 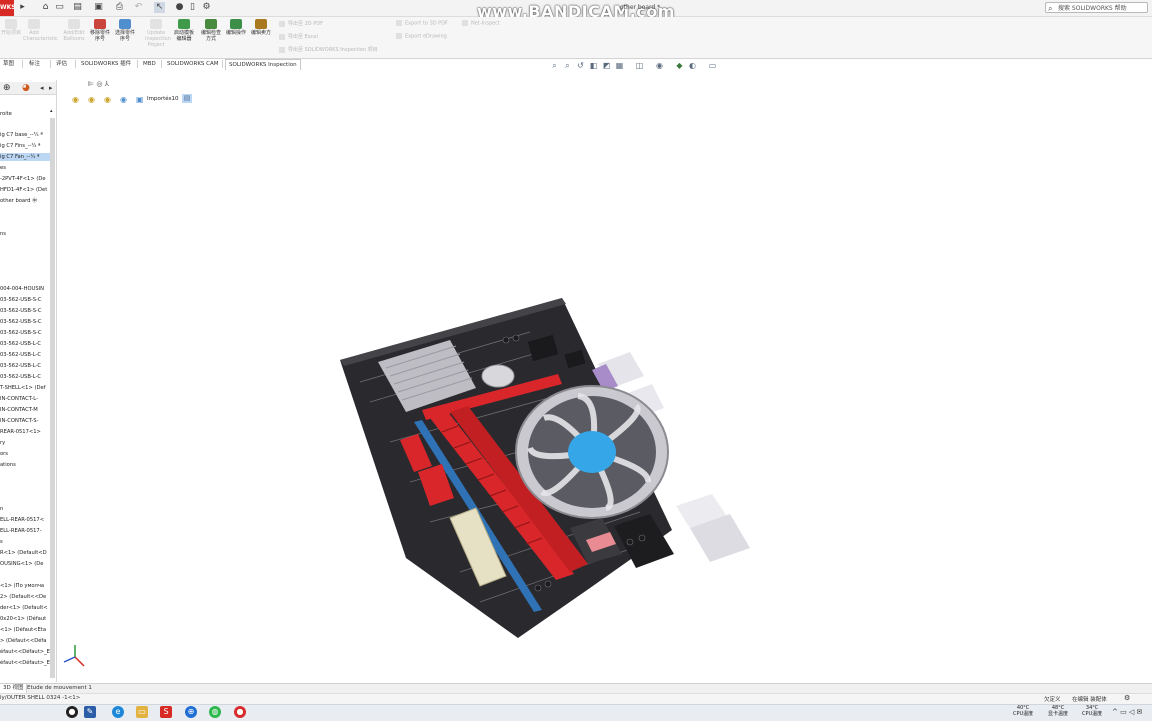 I want to click on tree-item: R<1> (Default<D, so click(x=25, y=553).